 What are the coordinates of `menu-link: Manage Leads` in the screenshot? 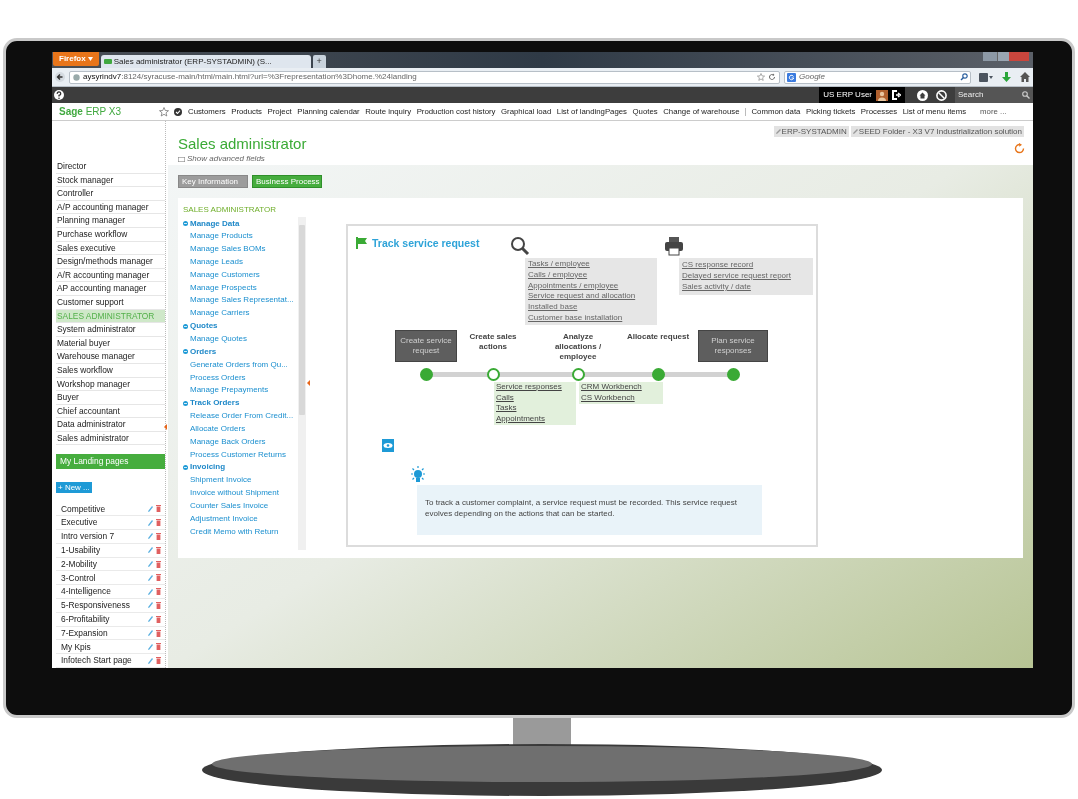 It's located at (216, 262).